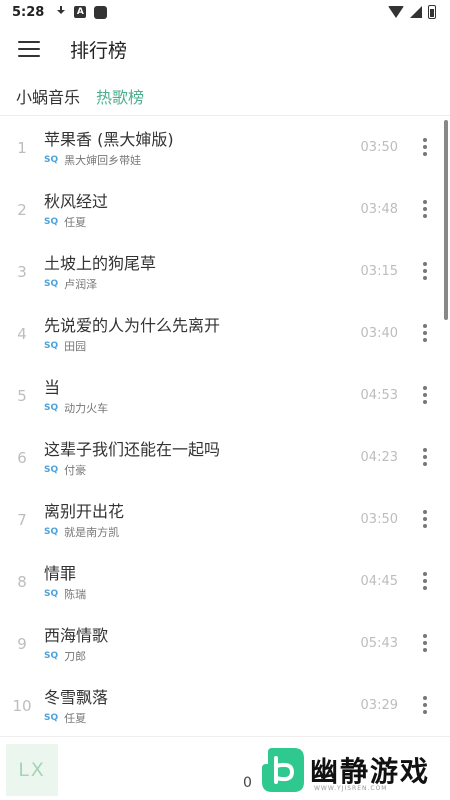 This screenshot has width=450, height=800. Describe the element at coordinates (76, 697) in the screenshot. I see `song-title: 冬雪飘落` at that location.